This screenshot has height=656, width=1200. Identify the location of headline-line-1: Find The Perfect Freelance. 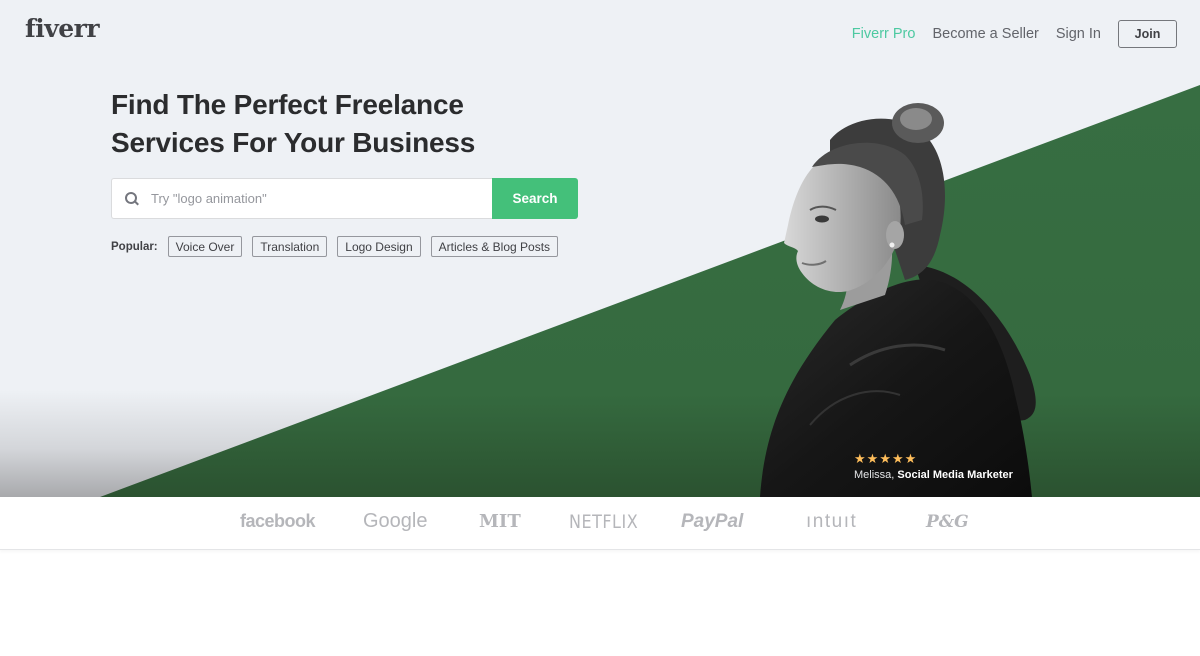
(287, 104).